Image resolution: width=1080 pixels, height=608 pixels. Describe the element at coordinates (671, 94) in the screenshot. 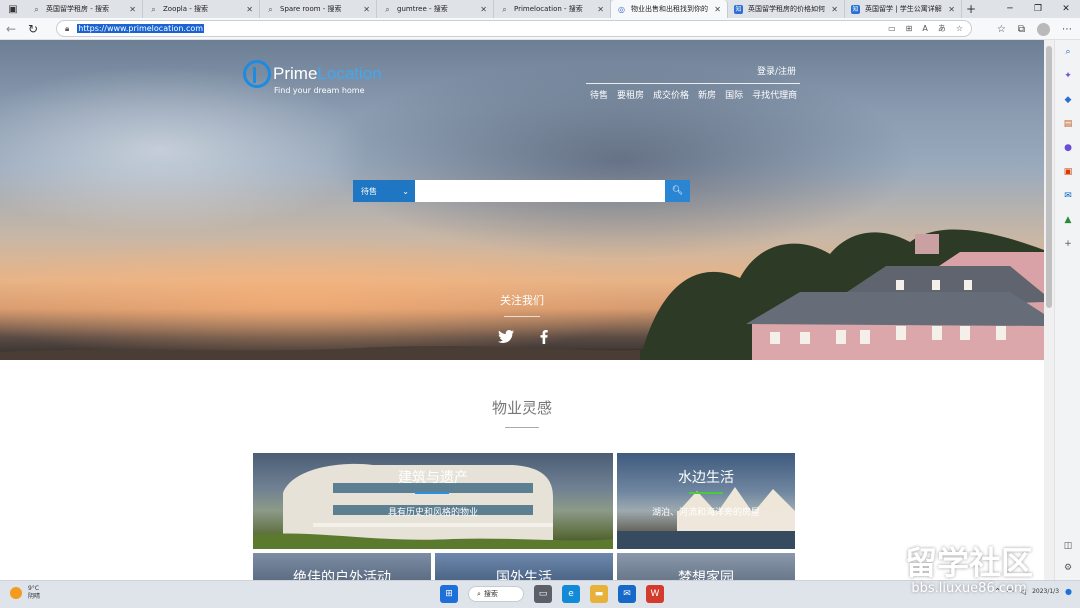

I see `nav-item-sold-prices: 成交价格` at that location.